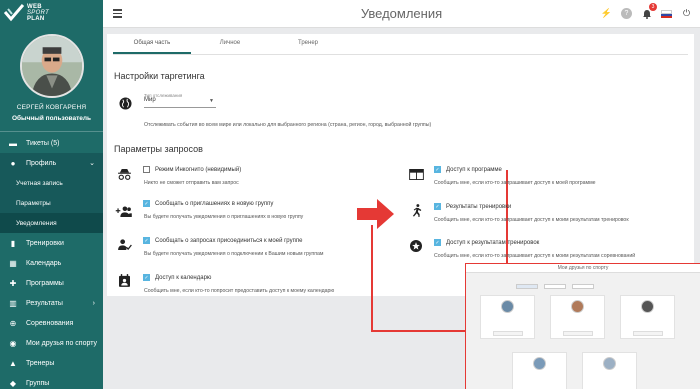  I want to click on group-icon: ◆, so click(13, 383).